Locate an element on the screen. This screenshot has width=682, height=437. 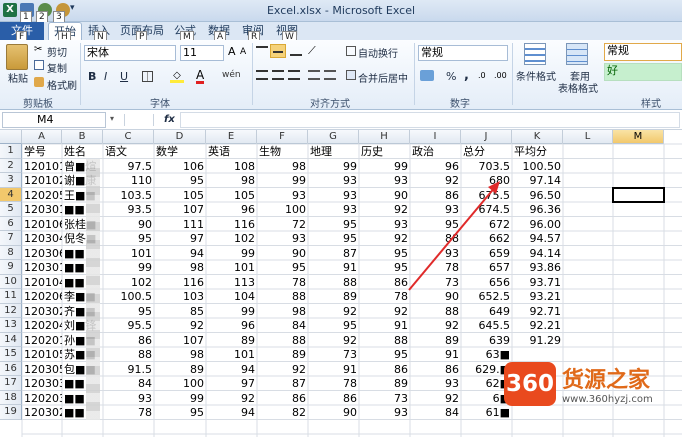
watermark-logo: 360 is located at coordinates (530, 384).